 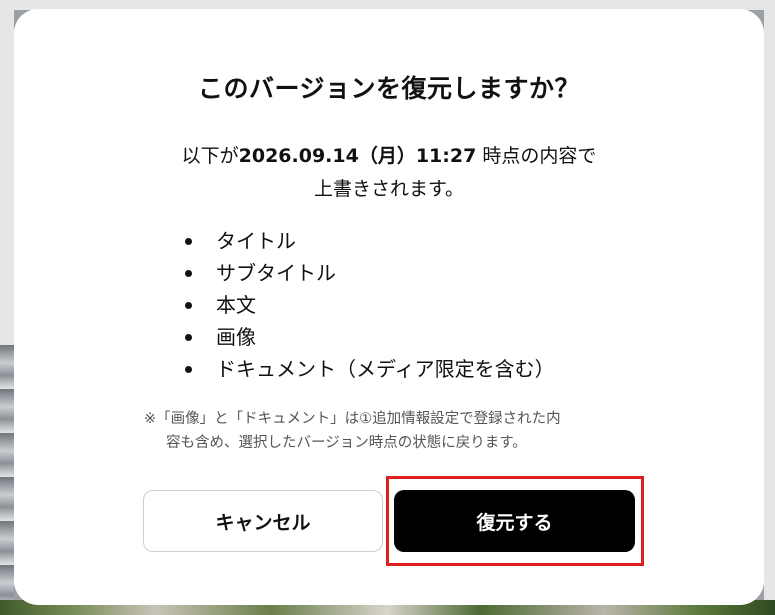 I want to click on description-line-2: 上書きされます。, so click(x=389, y=189).